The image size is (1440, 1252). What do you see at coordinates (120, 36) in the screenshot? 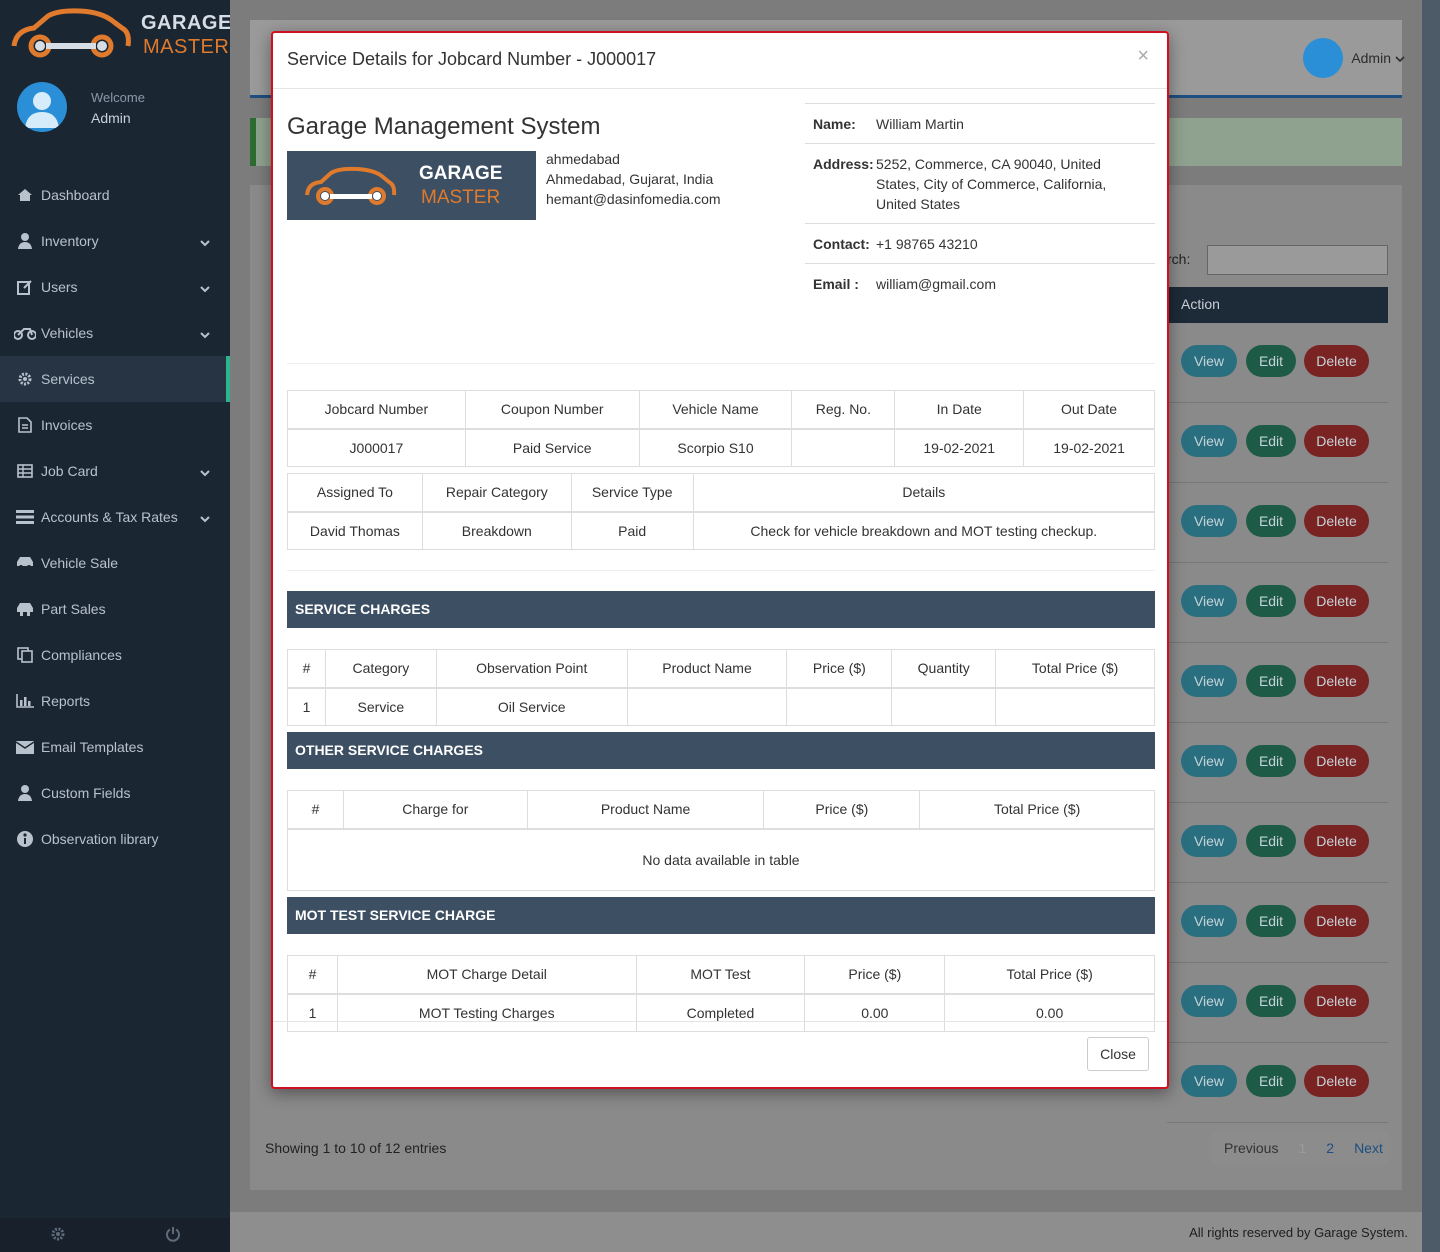
I see `brand-logo: GARAGE MASTER` at bounding box center [120, 36].